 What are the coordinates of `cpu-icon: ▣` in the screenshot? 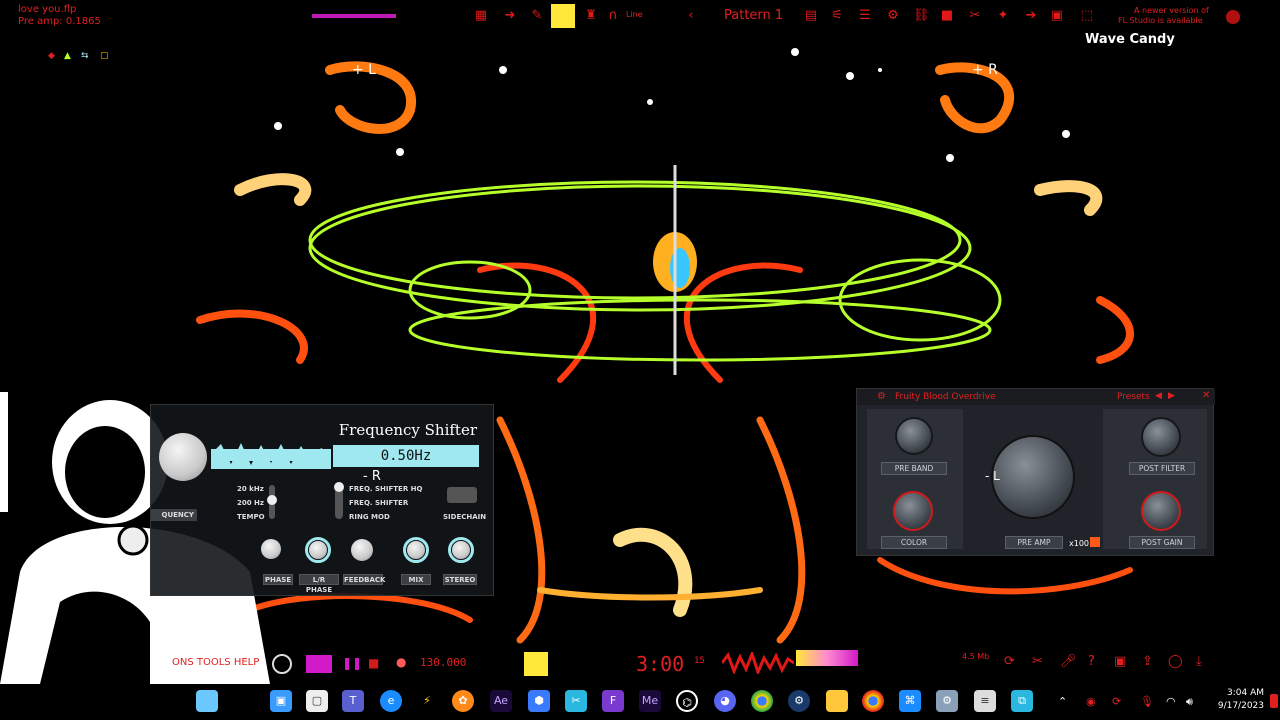 It's located at (1057, 16).